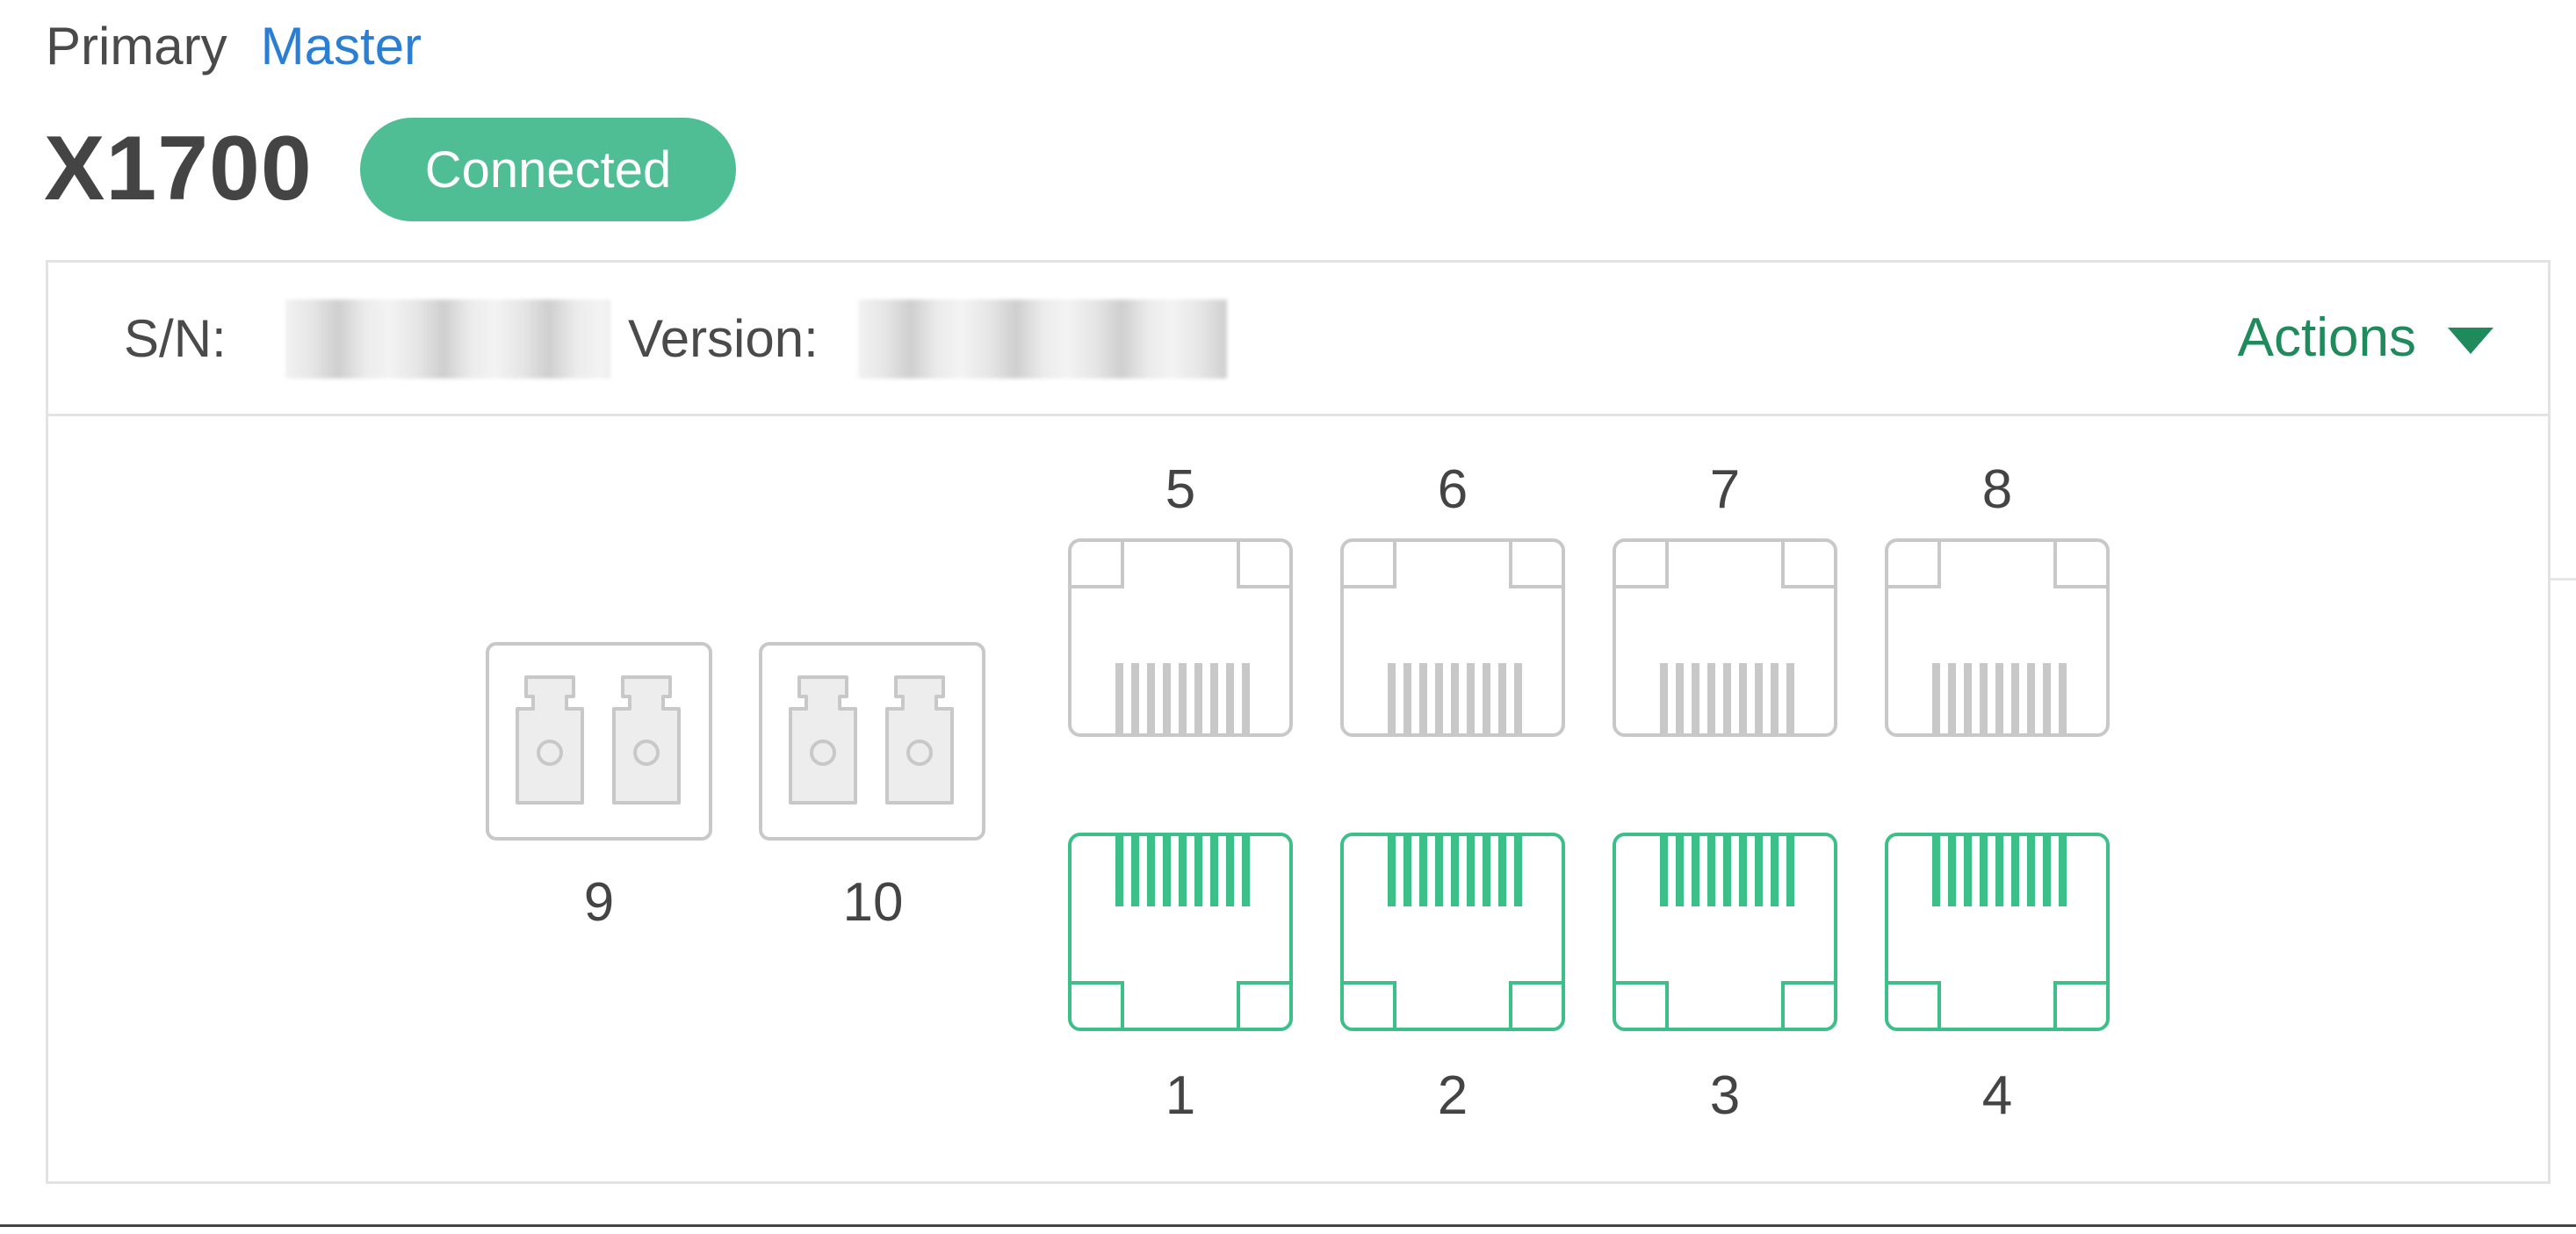  What do you see at coordinates (136, 46) in the screenshot?
I see `role-primary-label: Primary` at bounding box center [136, 46].